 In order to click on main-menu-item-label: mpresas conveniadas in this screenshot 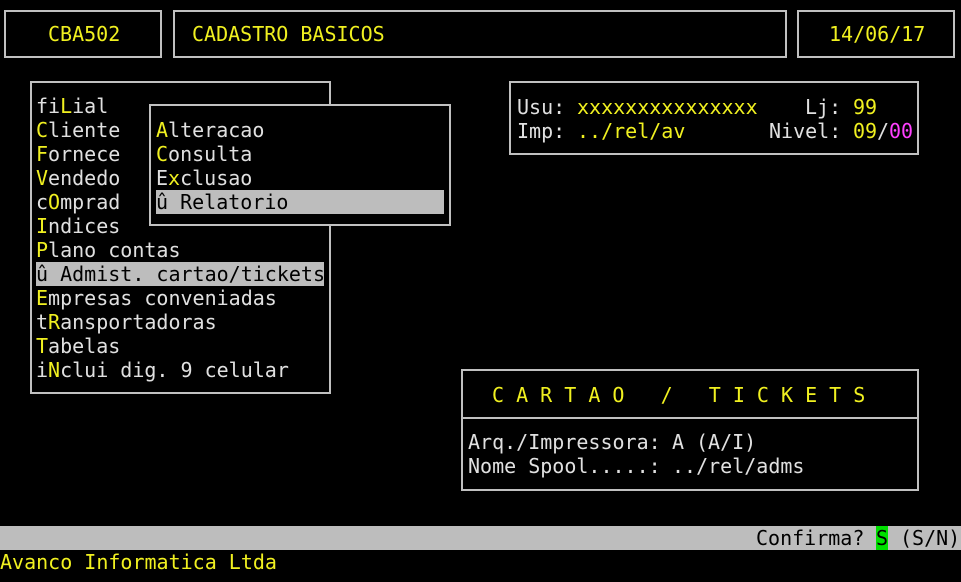, I will do `click(162, 298)`.